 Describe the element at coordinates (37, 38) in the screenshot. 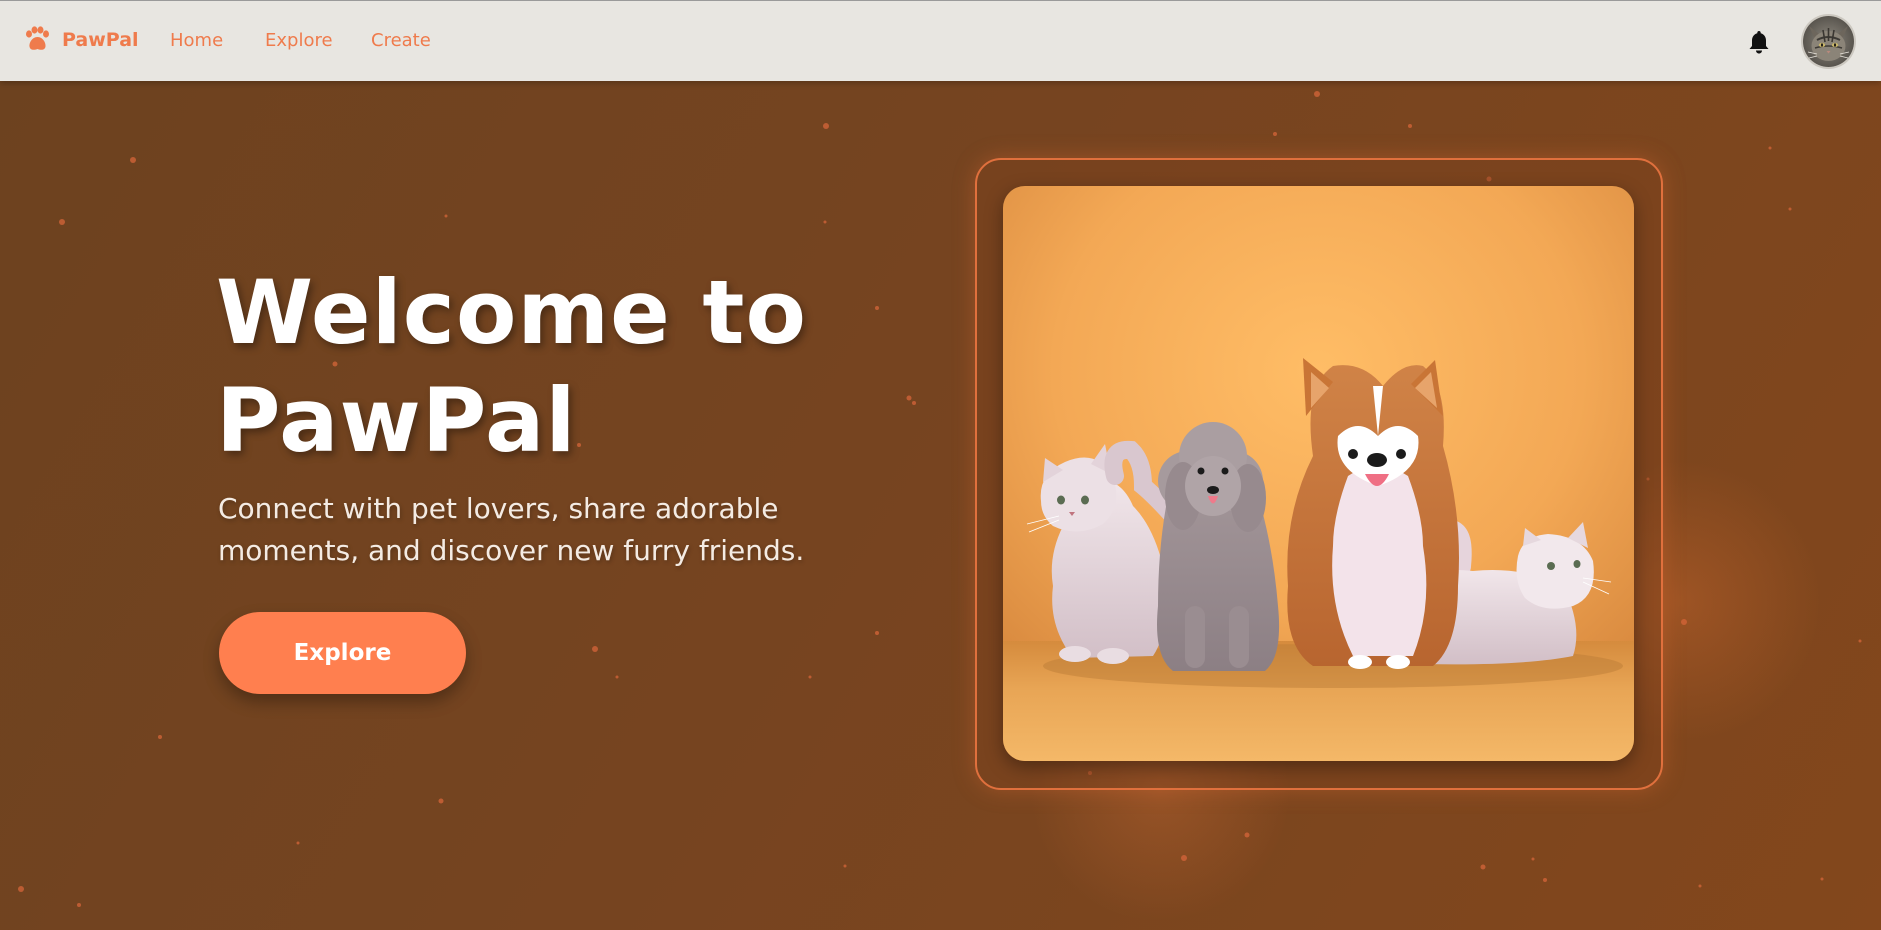

I see `paw-icon` at that location.